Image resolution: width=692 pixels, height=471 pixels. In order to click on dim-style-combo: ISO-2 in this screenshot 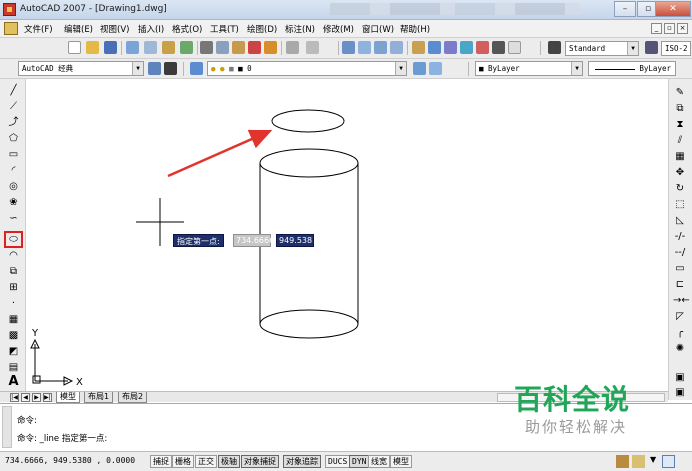, I will do `click(676, 48)`.